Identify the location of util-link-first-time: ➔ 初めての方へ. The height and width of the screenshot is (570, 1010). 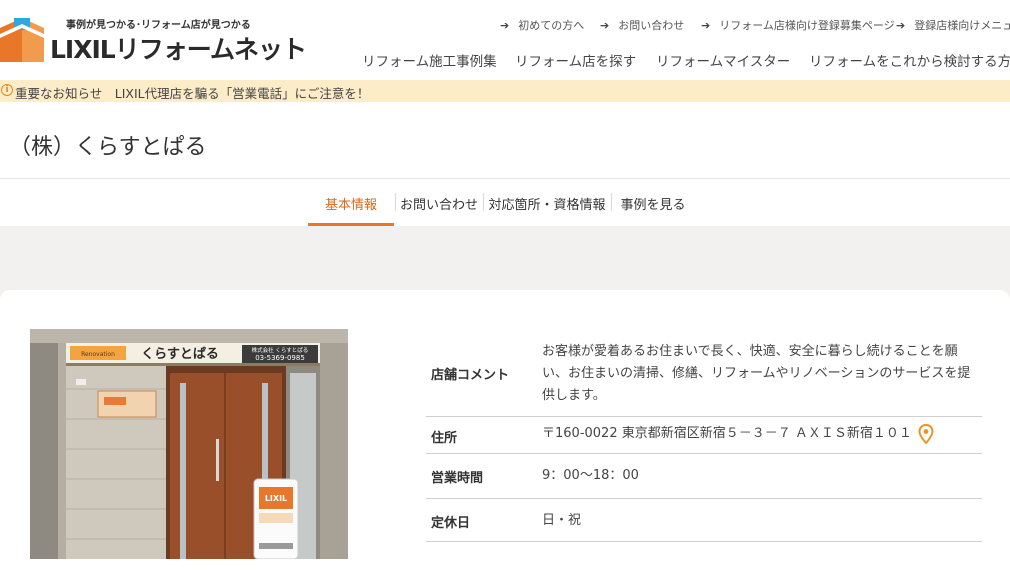
(542, 25).